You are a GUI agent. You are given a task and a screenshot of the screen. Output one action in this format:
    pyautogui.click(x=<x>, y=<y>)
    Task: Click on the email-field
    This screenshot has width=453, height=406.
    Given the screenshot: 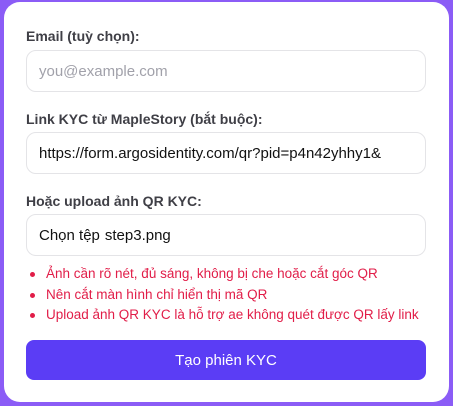 What is the action you would take?
    pyautogui.click(x=226, y=71)
    